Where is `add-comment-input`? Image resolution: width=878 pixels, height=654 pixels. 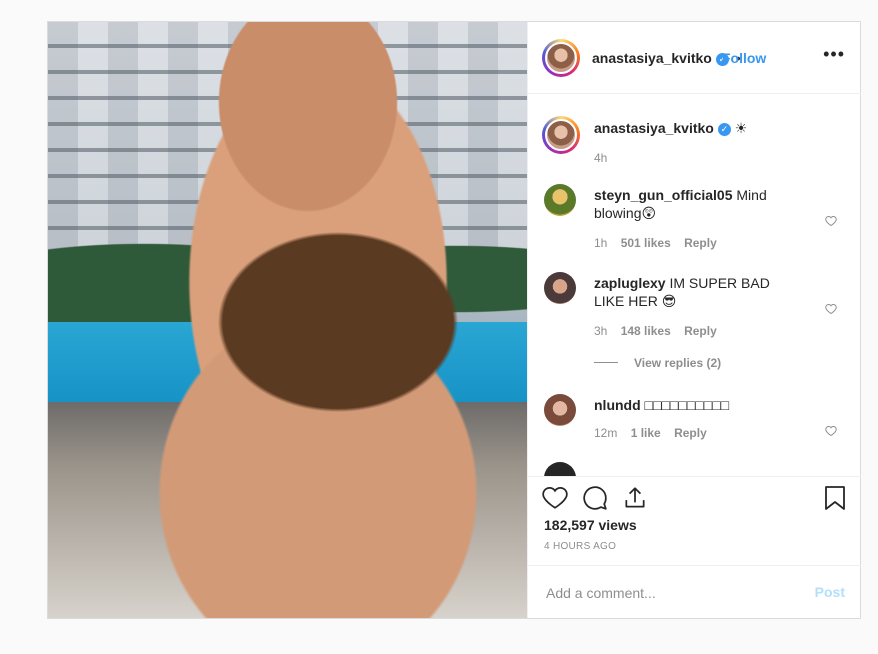
add-comment-input is located at coordinates (666, 593).